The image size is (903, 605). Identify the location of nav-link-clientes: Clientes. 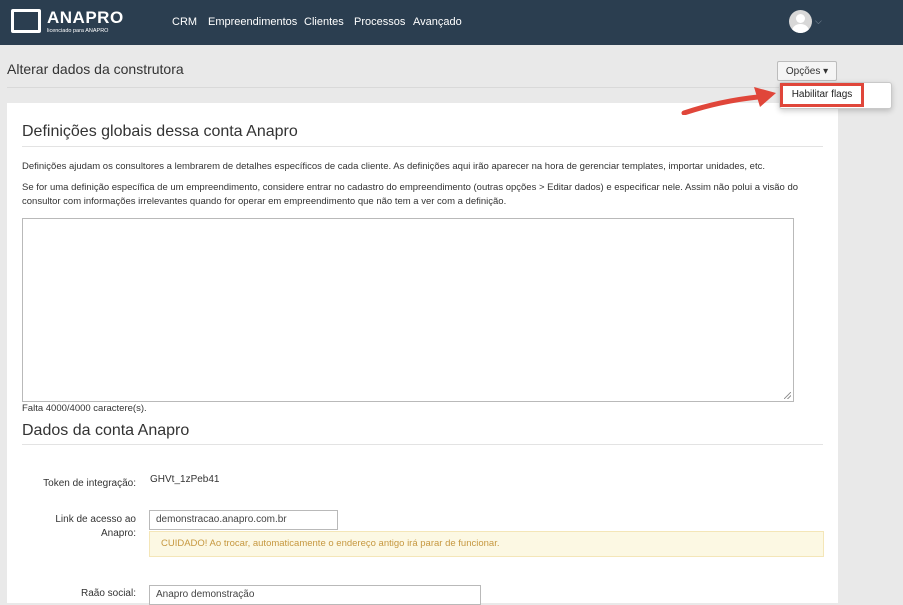
(324, 22).